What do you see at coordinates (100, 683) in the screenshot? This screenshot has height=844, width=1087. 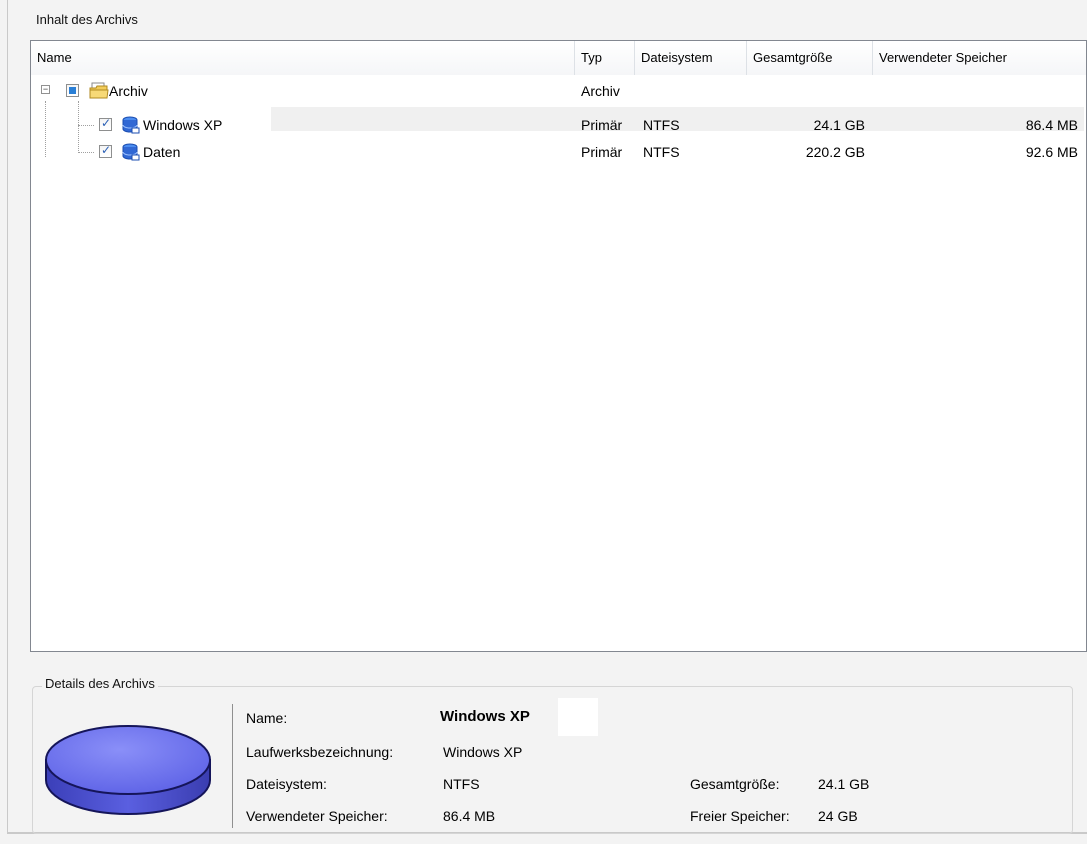 I see `archive-details-title: Details des Archivs` at bounding box center [100, 683].